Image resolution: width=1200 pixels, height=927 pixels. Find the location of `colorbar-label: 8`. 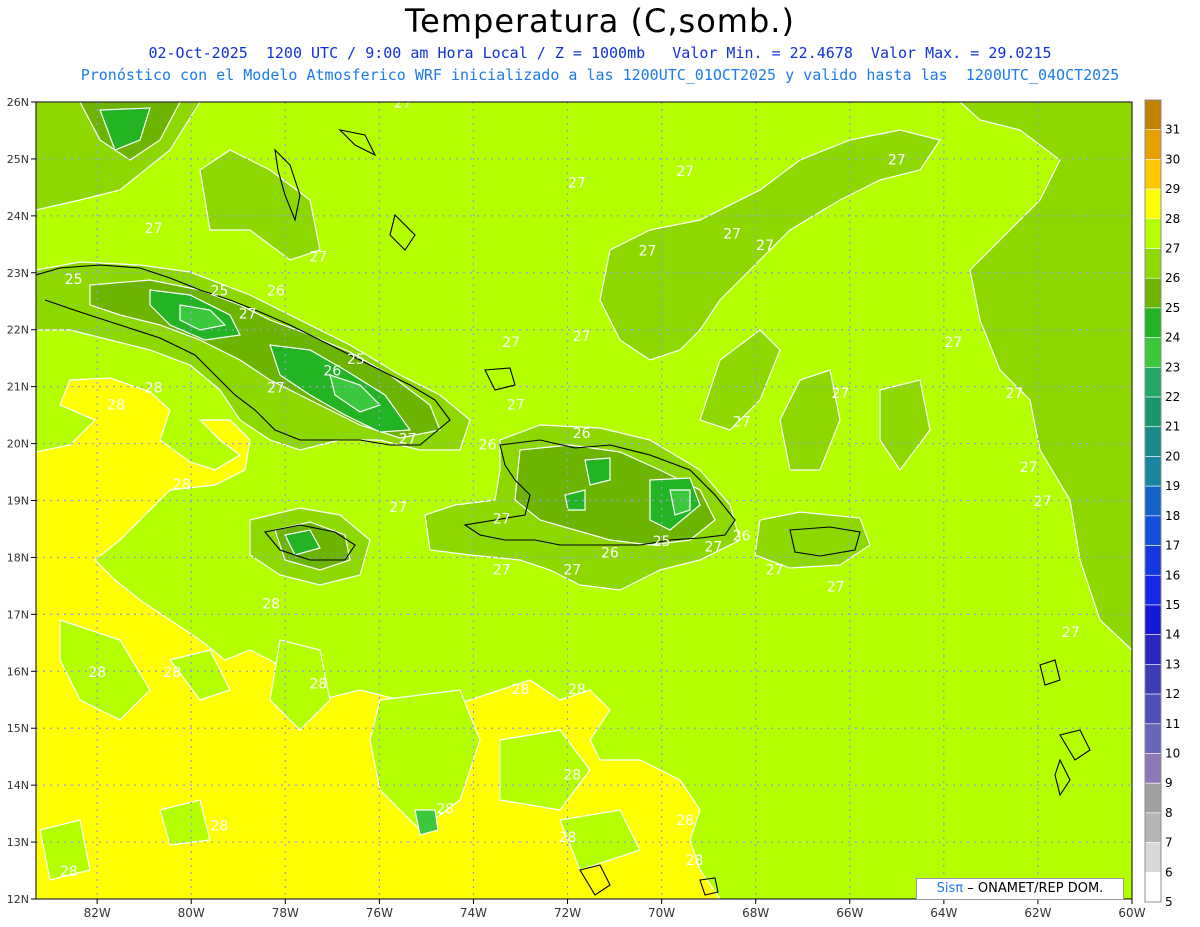

colorbar-label: 8 is located at coordinates (1169, 813).